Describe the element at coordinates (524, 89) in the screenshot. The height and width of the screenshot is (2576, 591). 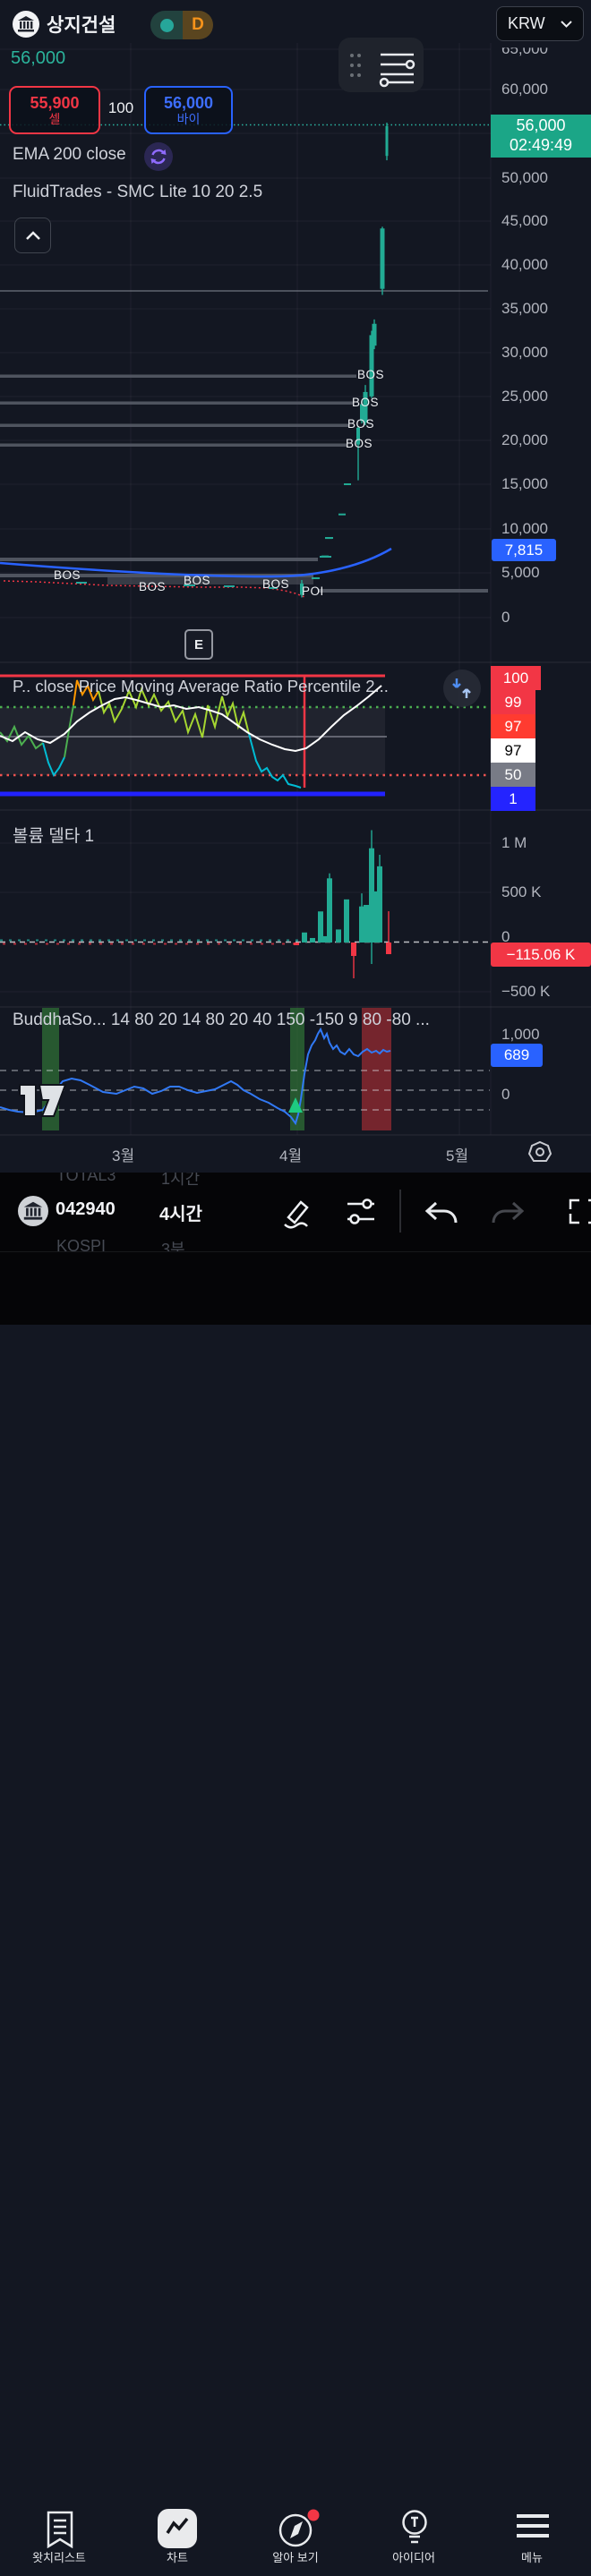
I see `price-tick: 60,000` at that location.